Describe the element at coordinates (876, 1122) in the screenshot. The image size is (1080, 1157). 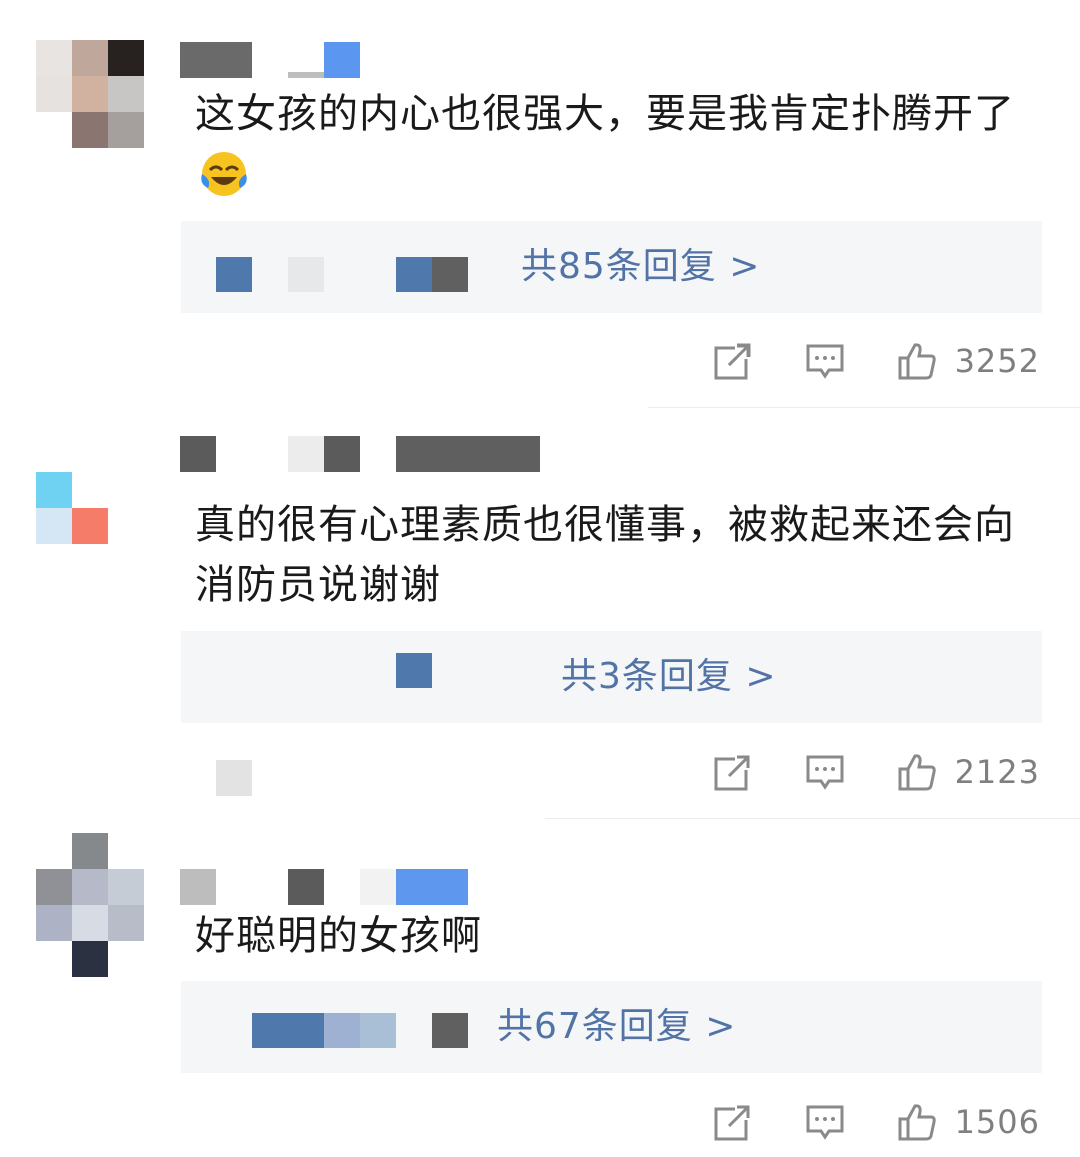
I see `action-bar: 1506` at that location.